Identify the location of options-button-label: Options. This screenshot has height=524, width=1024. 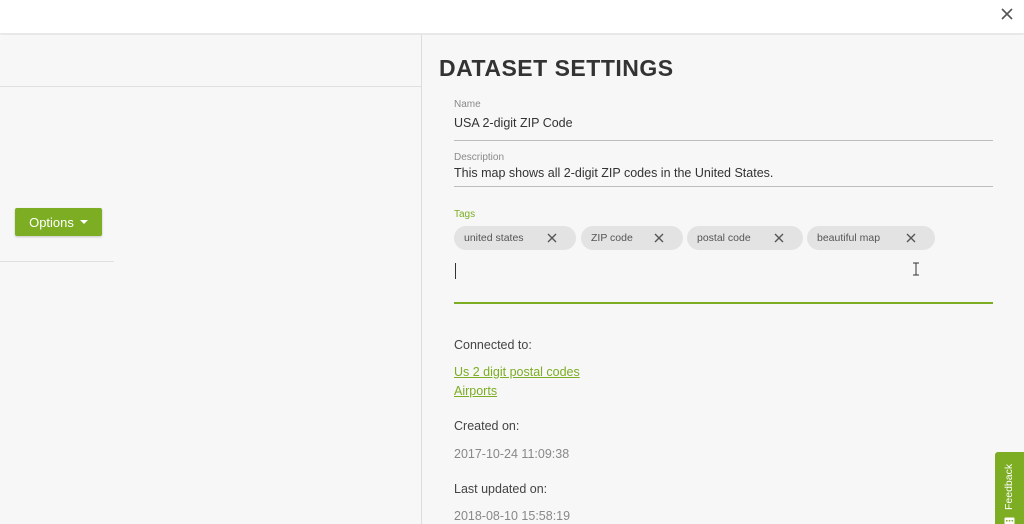
(51, 222).